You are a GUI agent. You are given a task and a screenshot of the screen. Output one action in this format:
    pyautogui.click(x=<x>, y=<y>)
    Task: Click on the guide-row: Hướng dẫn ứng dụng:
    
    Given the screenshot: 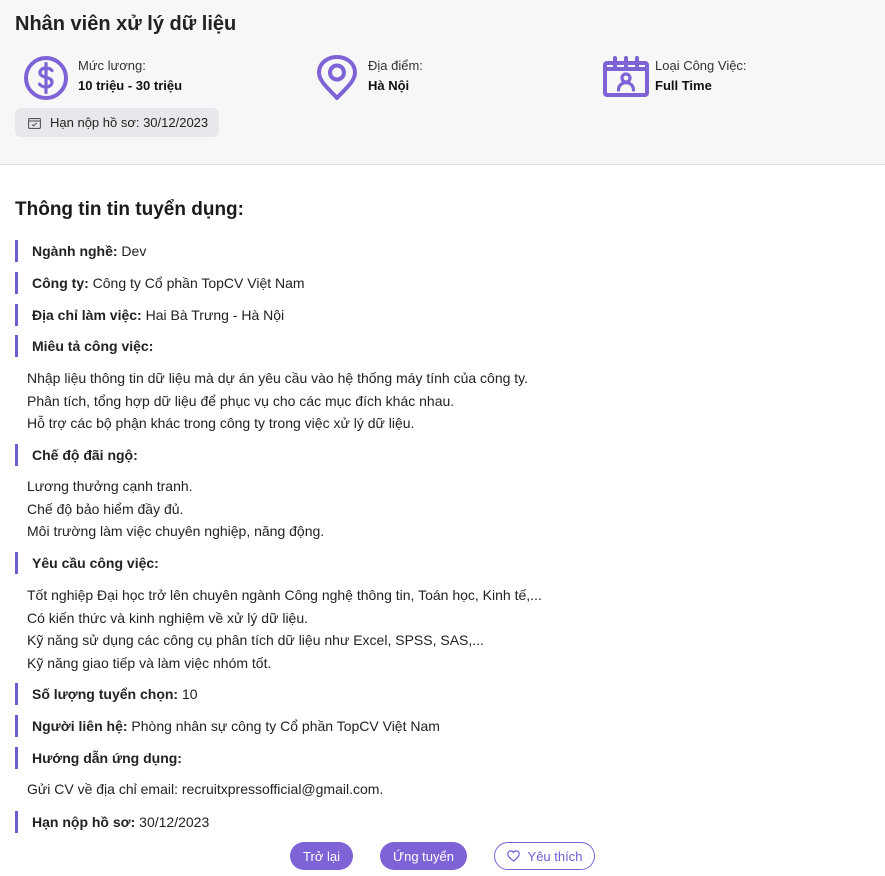 What is the action you would take?
    pyautogui.click(x=98, y=758)
    